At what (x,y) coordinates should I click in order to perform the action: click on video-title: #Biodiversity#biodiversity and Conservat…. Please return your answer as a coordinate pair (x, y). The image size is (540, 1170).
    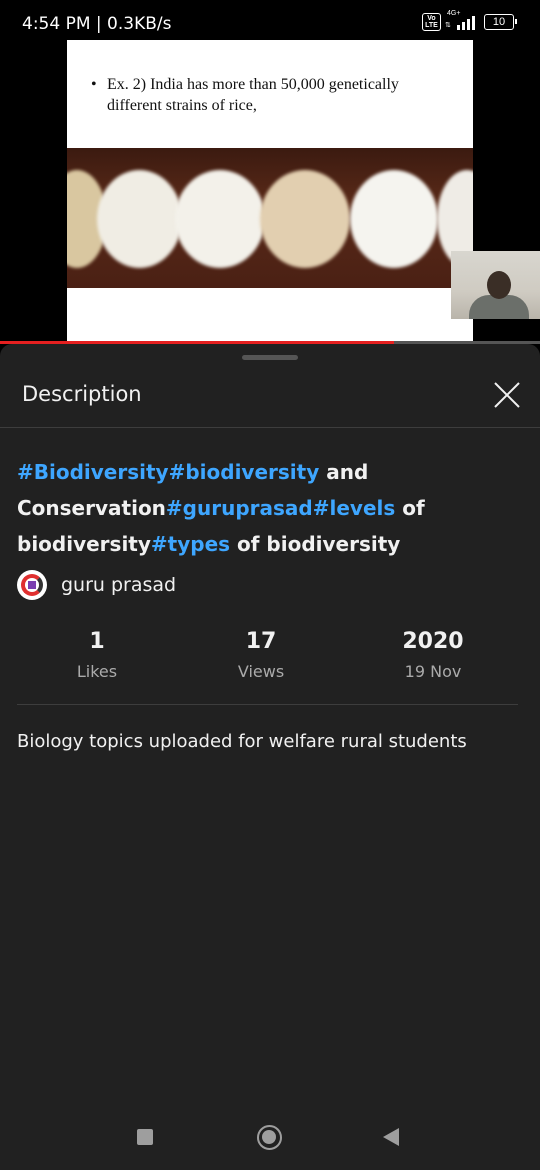
    Looking at the image, I should click on (267, 508).